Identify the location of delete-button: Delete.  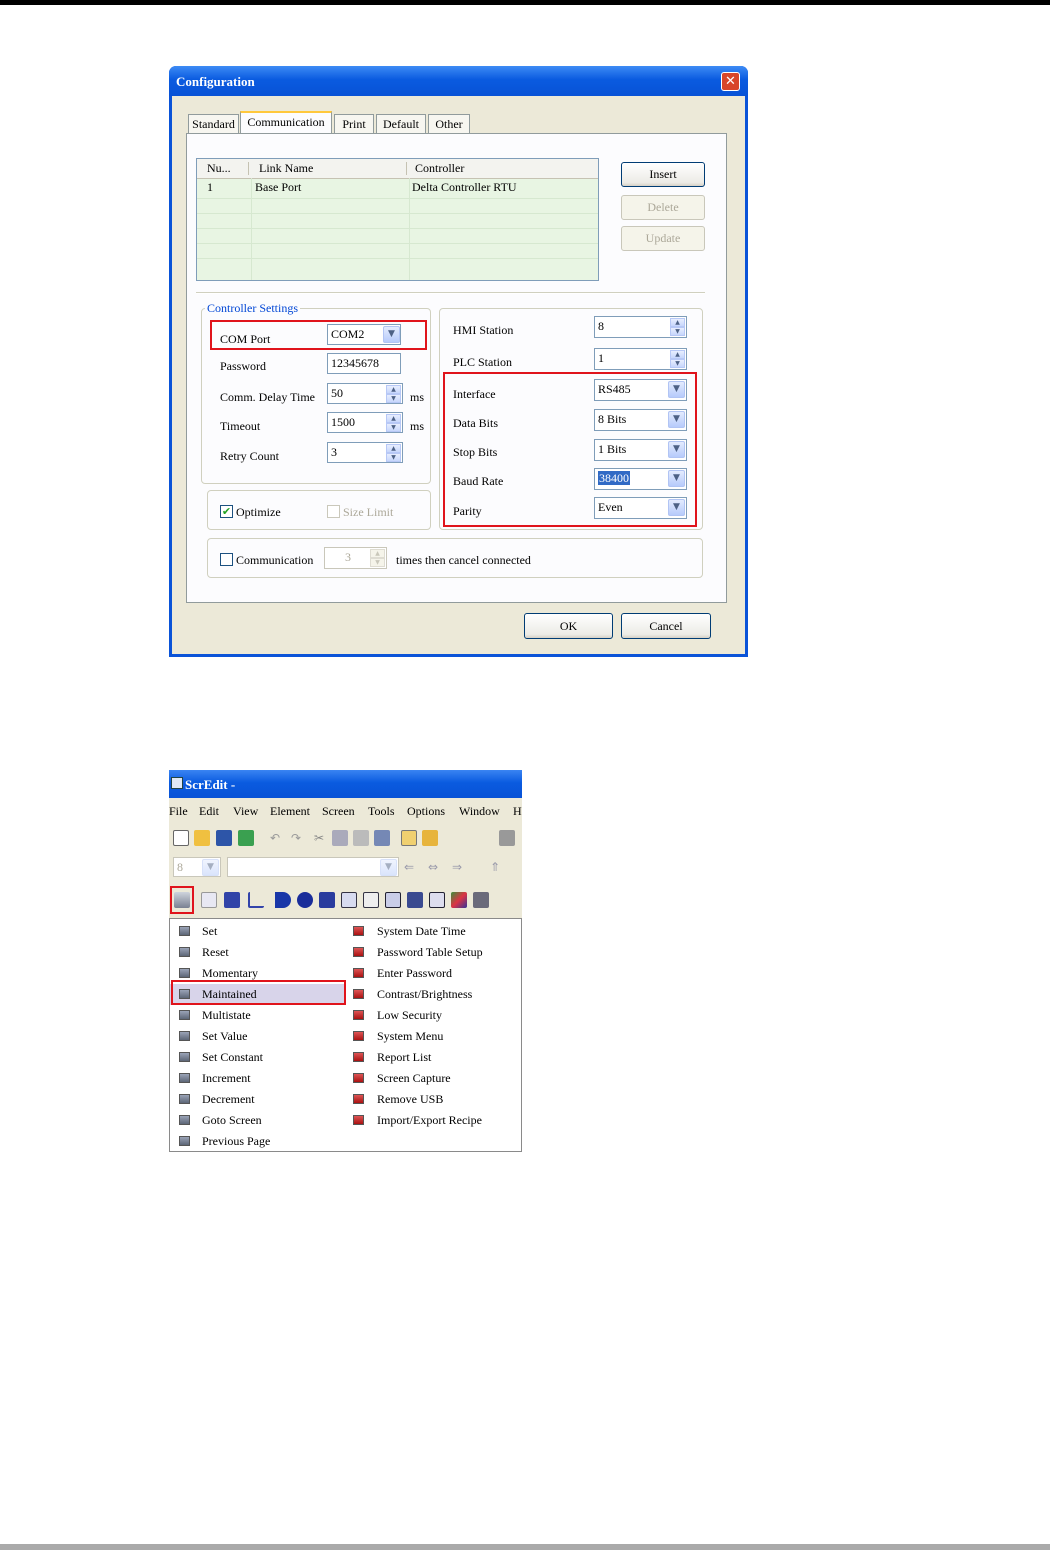
(663, 207).